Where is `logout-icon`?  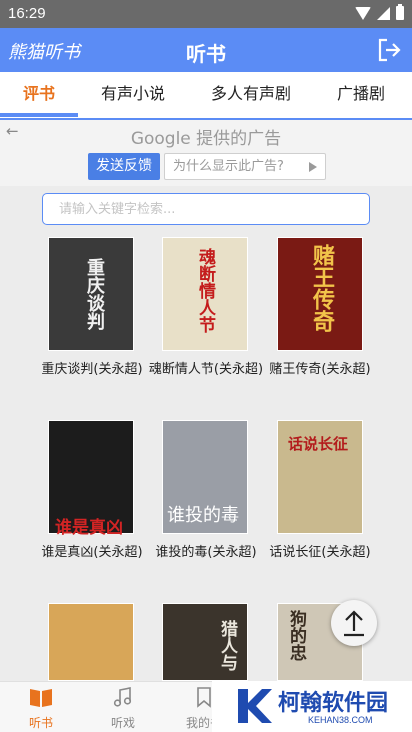
logout-icon is located at coordinates (389, 50).